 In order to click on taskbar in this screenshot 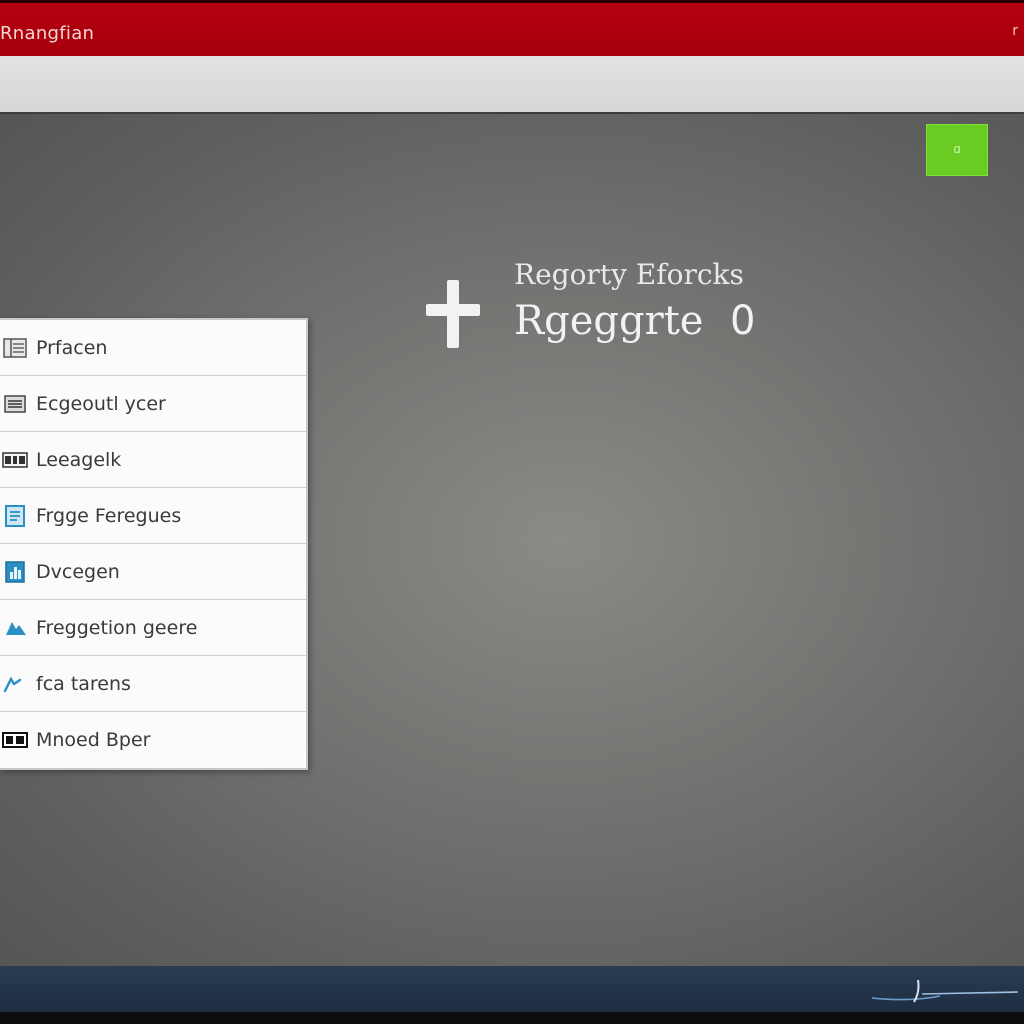, I will do `click(512, 989)`.